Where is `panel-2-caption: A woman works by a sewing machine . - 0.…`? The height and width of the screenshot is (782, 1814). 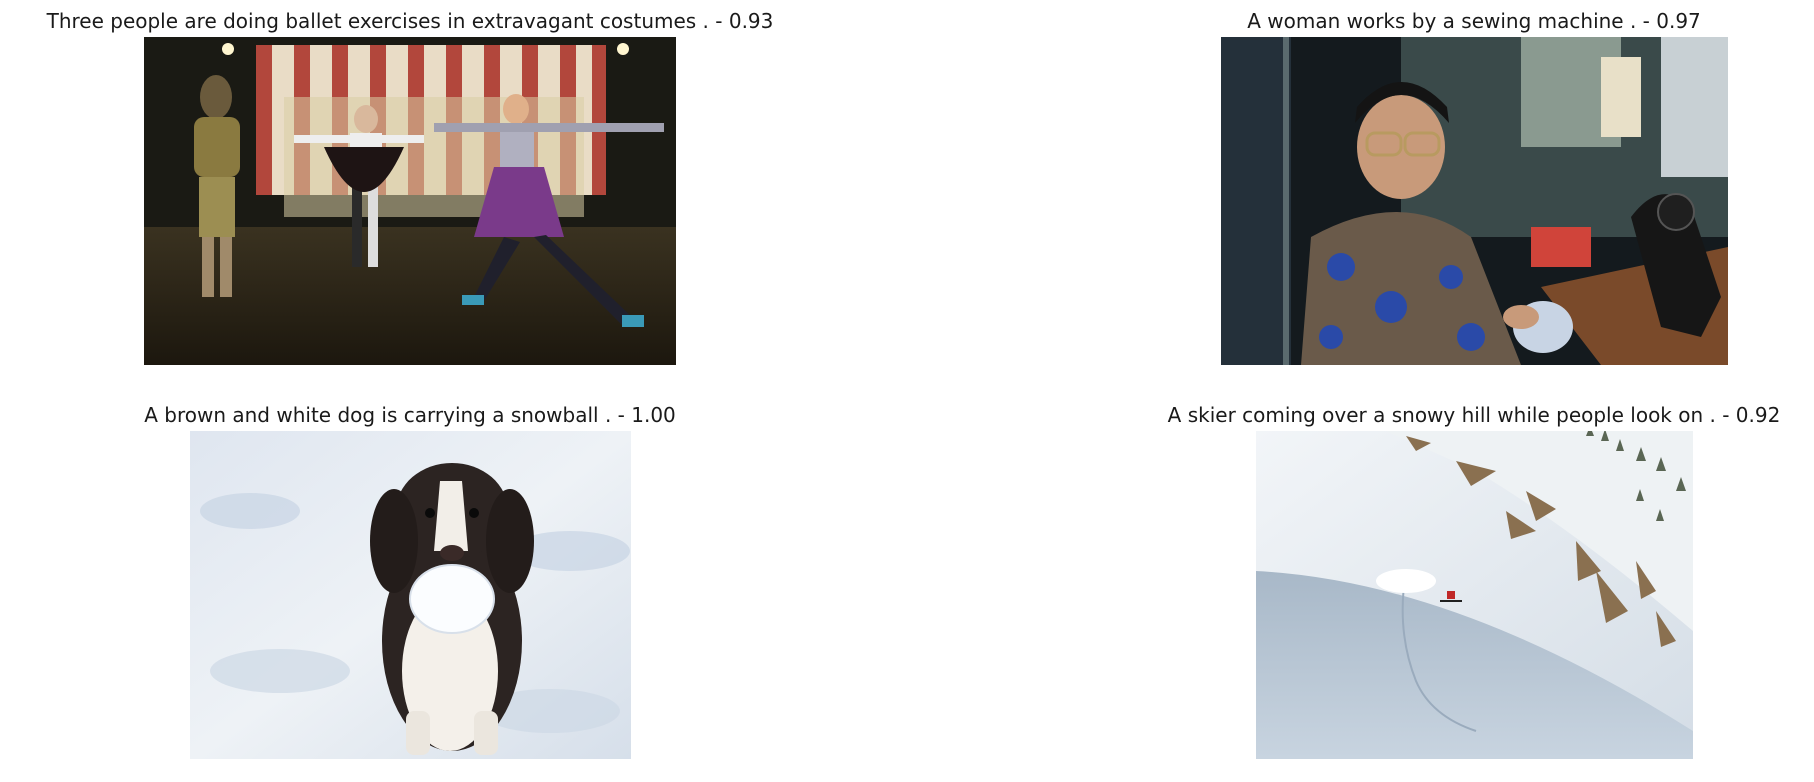
panel-2-caption: A woman works by a sewing machine . - 0.… is located at coordinates (1474, 21).